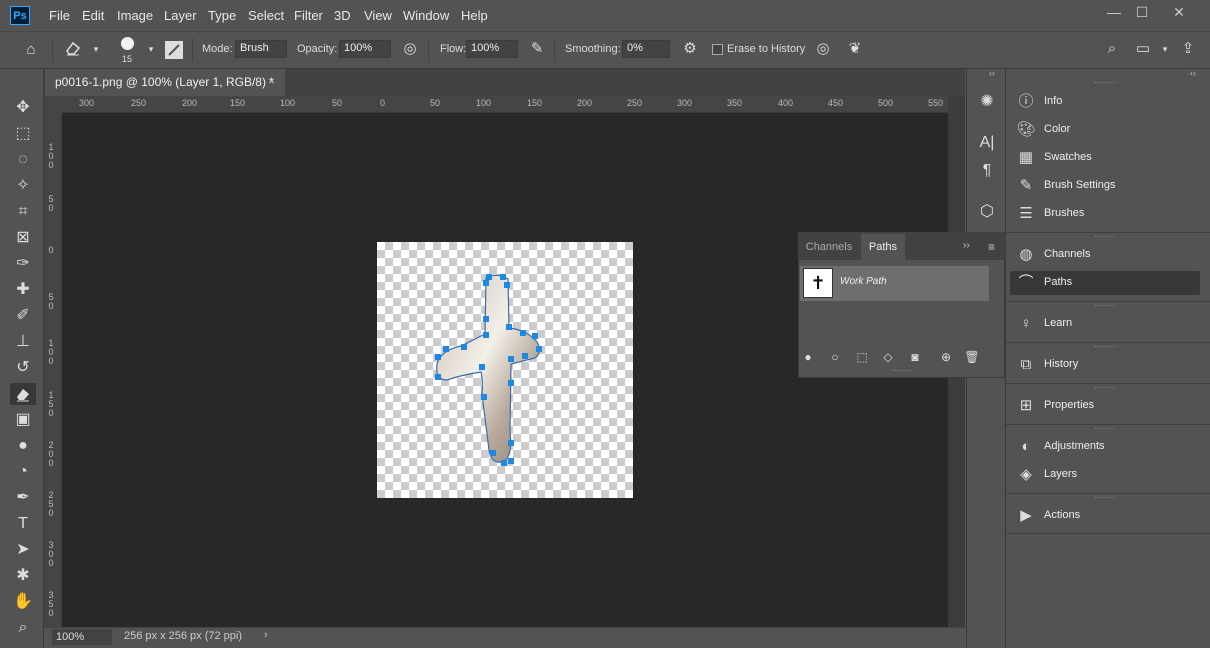  Describe the element at coordinates (1105, 283) in the screenshot. I see `panel-paths: ⌒ Paths` at that location.